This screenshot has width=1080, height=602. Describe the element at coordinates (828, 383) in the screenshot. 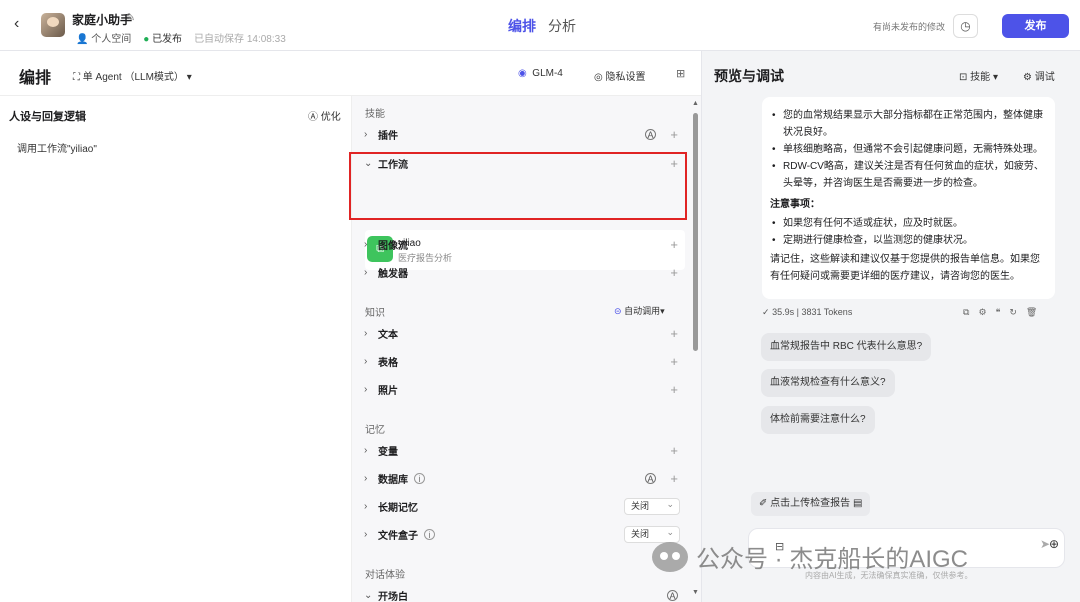

I see `suggestion-chip: 血液常规检查有什么意义?` at that location.